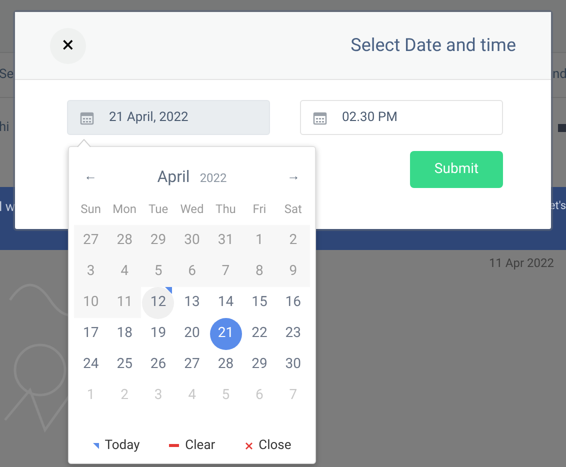 This screenshot has height=467, width=566. What do you see at coordinates (91, 209) in the screenshot?
I see `weekday-label: Sun` at bounding box center [91, 209].